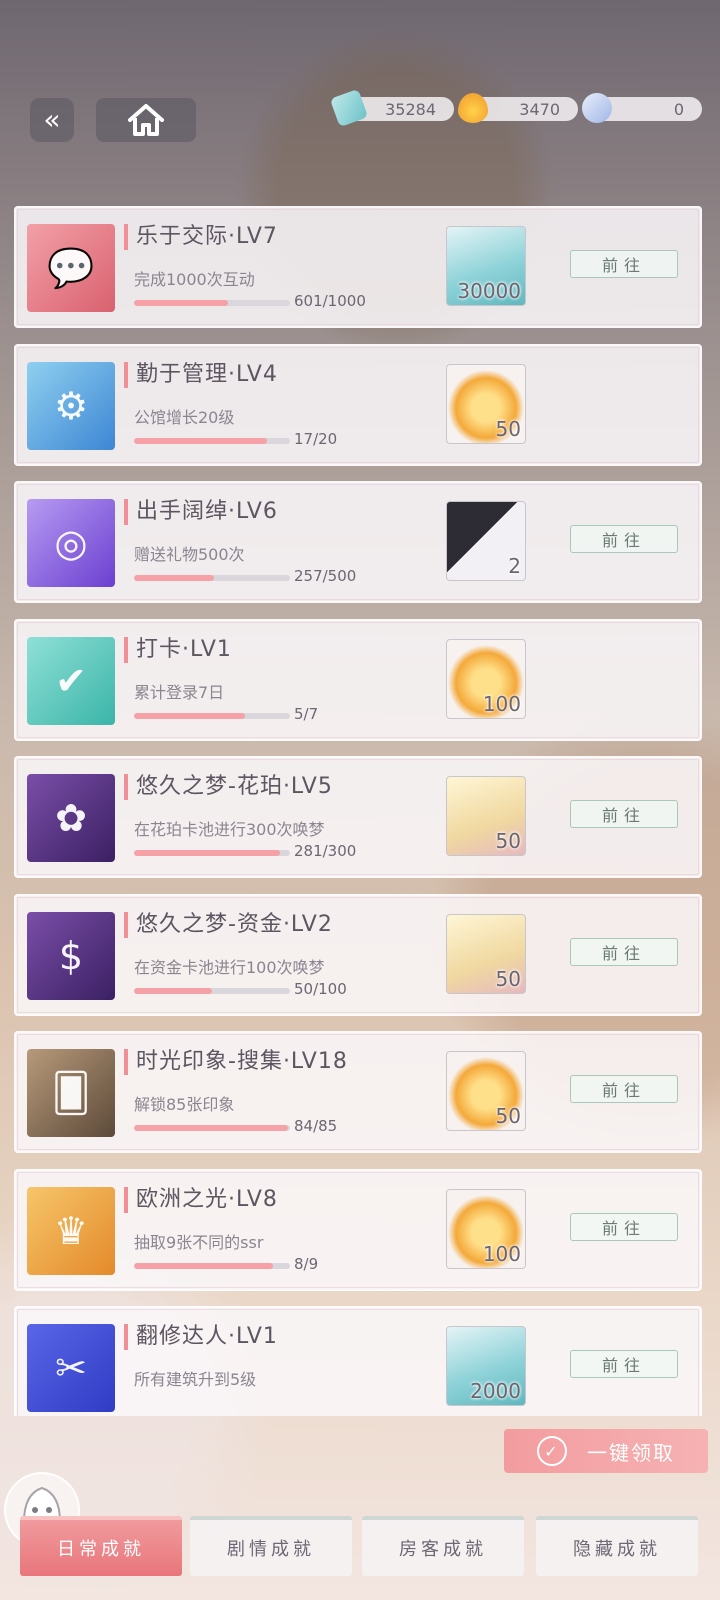 The height and width of the screenshot is (1600, 720). Describe the element at coordinates (320, 989) in the screenshot. I see `progress-text: 50/100` at that location.